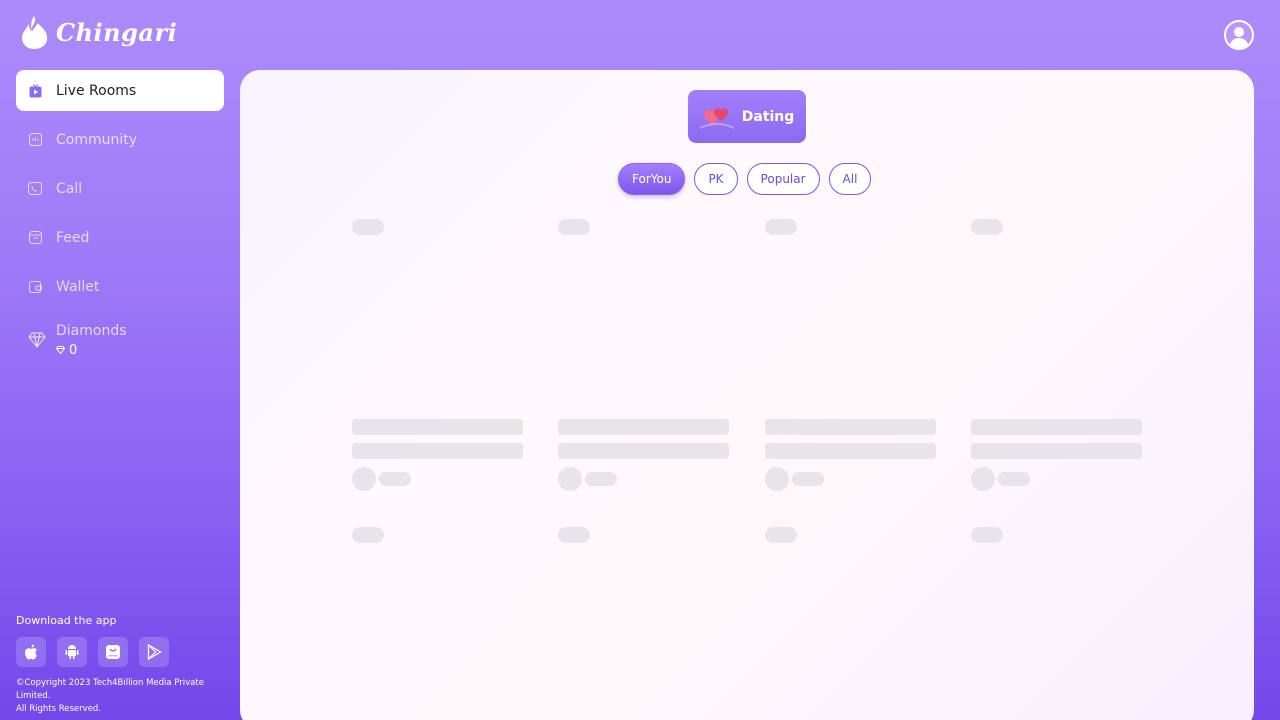 This screenshot has width=1280, height=720. I want to click on sidebar-item-label: Community, so click(97, 139).